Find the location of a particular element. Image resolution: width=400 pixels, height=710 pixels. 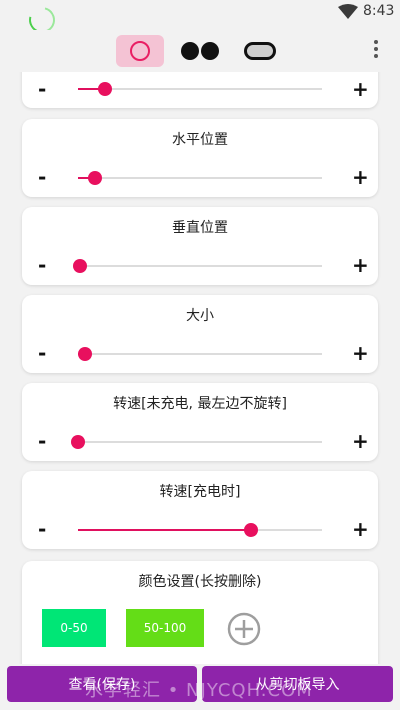

slider-card-horizontal-position: 水平位置 - + is located at coordinates (200, 158).